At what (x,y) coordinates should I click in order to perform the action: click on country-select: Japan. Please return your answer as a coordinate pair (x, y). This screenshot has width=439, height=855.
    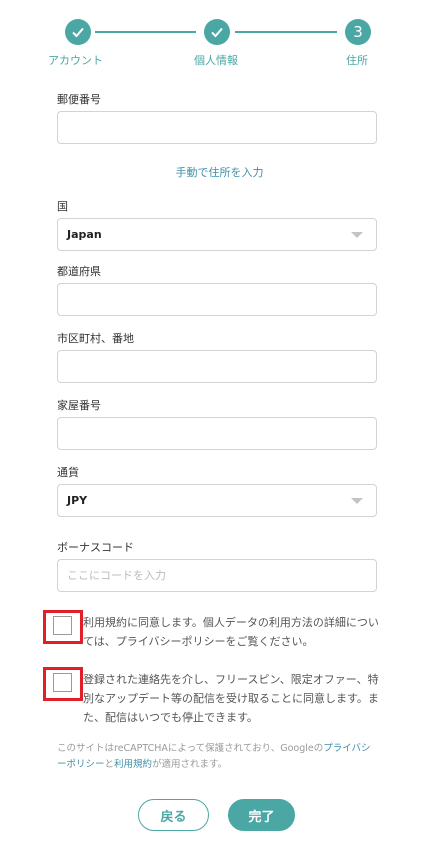
    Looking at the image, I should click on (217, 234).